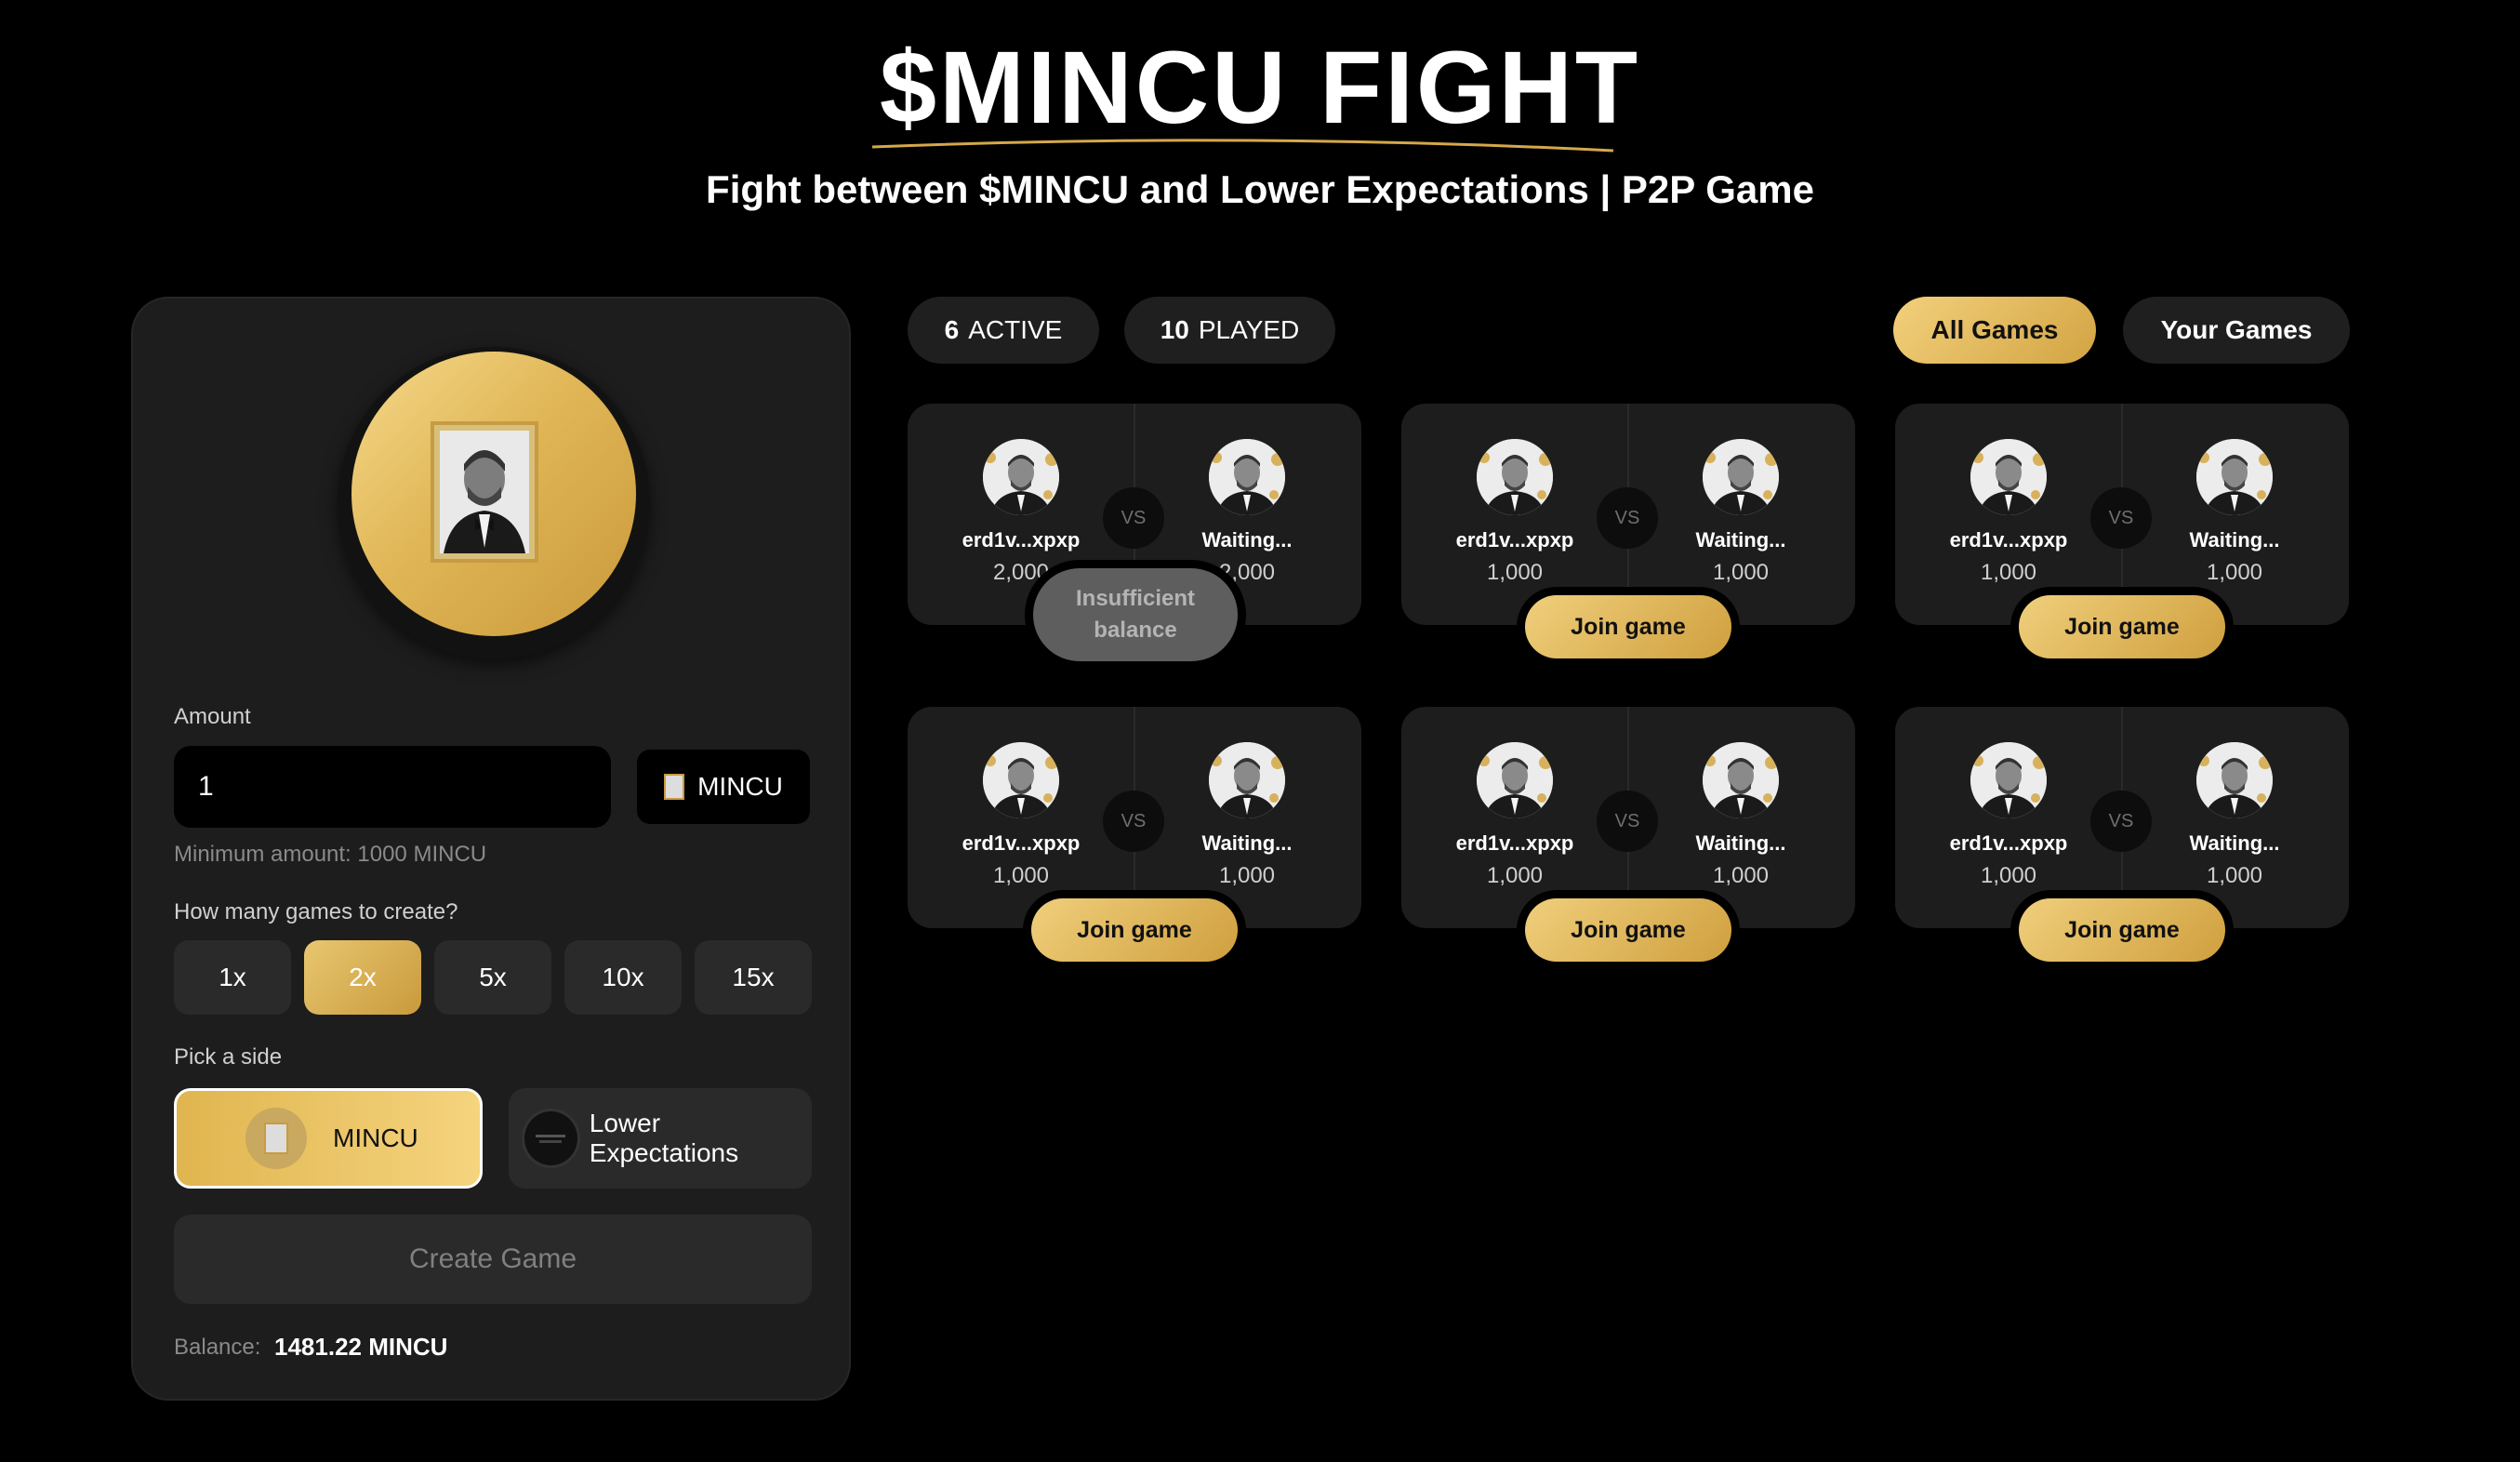 This screenshot has width=2520, height=1462. What do you see at coordinates (328, 1139) in the screenshot?
I see `side-mincu-button: MINCU` at bounding box center [328, 1139].